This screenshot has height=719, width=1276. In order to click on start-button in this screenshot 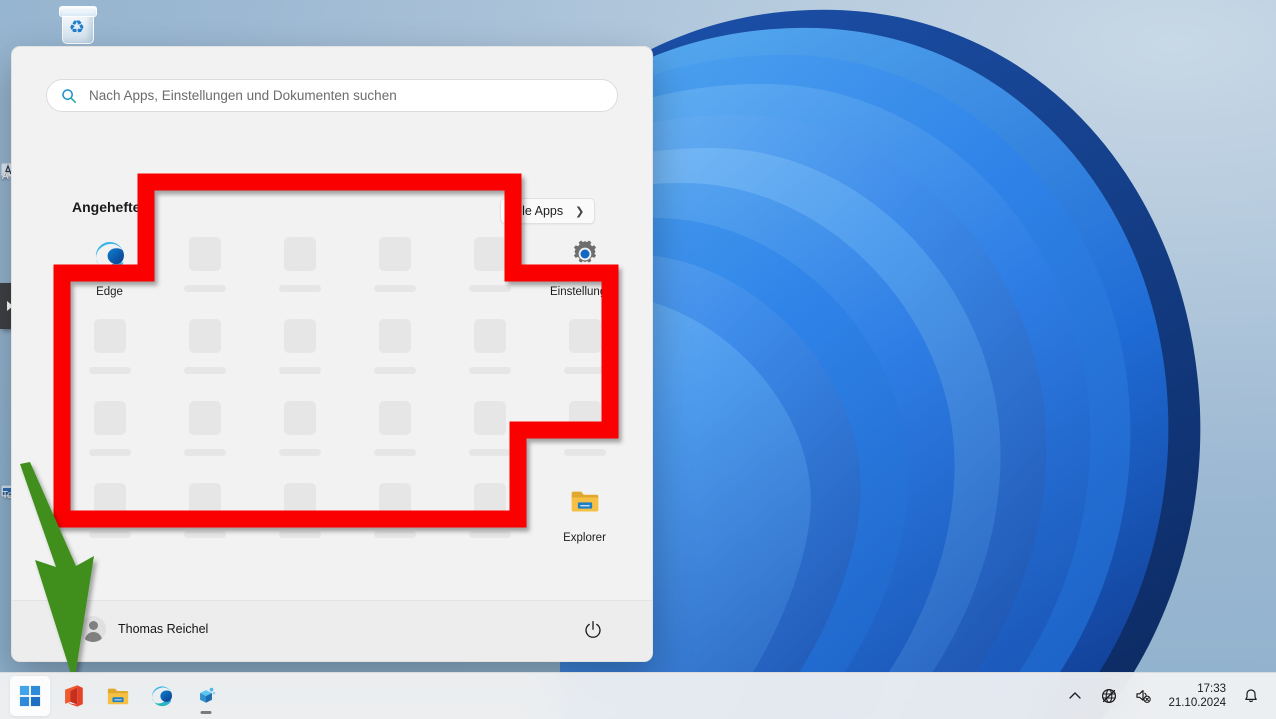, I will do `click(30, 696)`.